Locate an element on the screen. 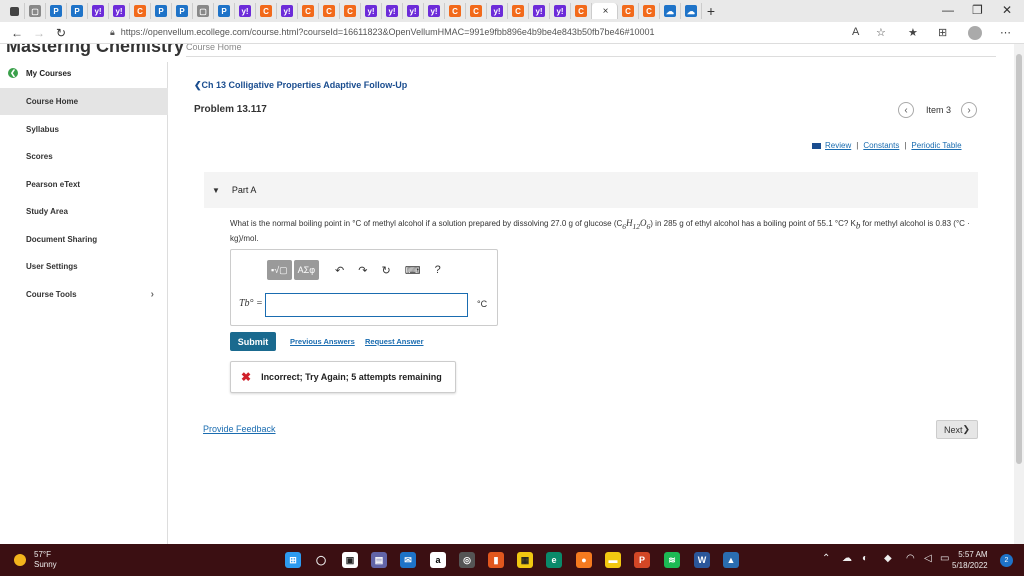  browser-tab-6: P is located at coordinates (161, 11).